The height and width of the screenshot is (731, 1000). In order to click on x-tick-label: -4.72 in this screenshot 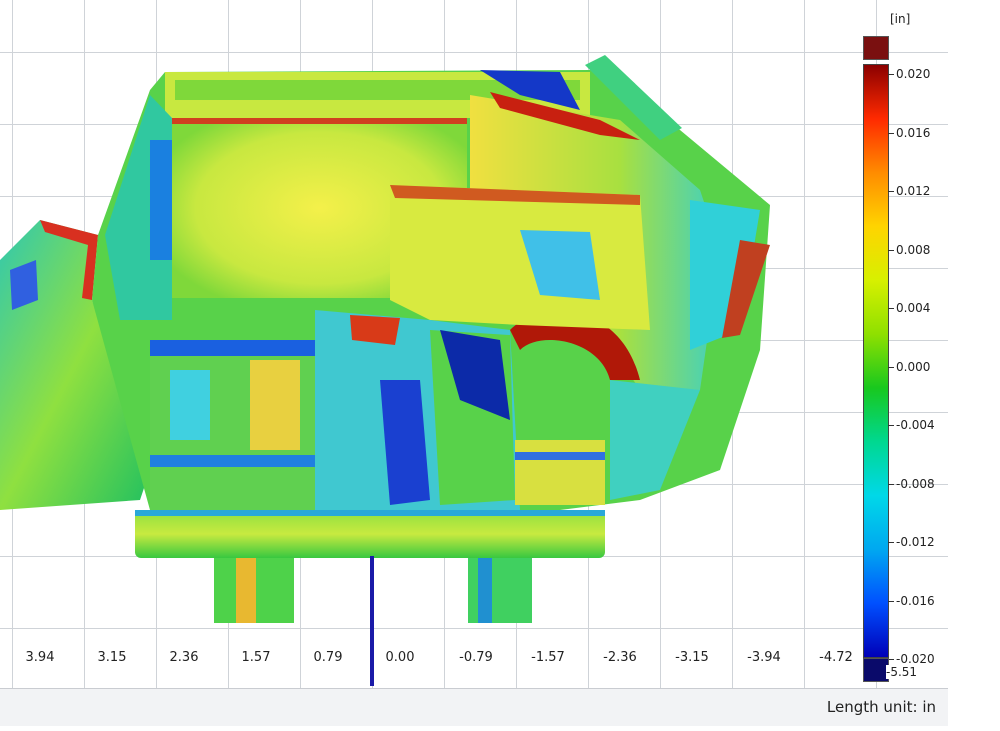, I will do `click(836, 657)`.